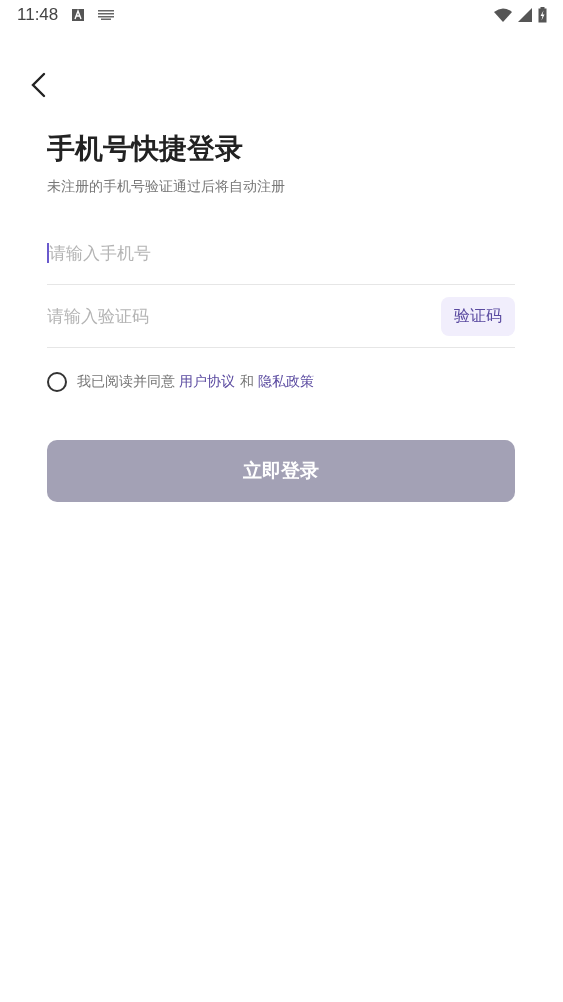 Image resolution: width=563 pixels, height=1002 pixels. I want to click on battery-charging-icon, so click(542, 15).